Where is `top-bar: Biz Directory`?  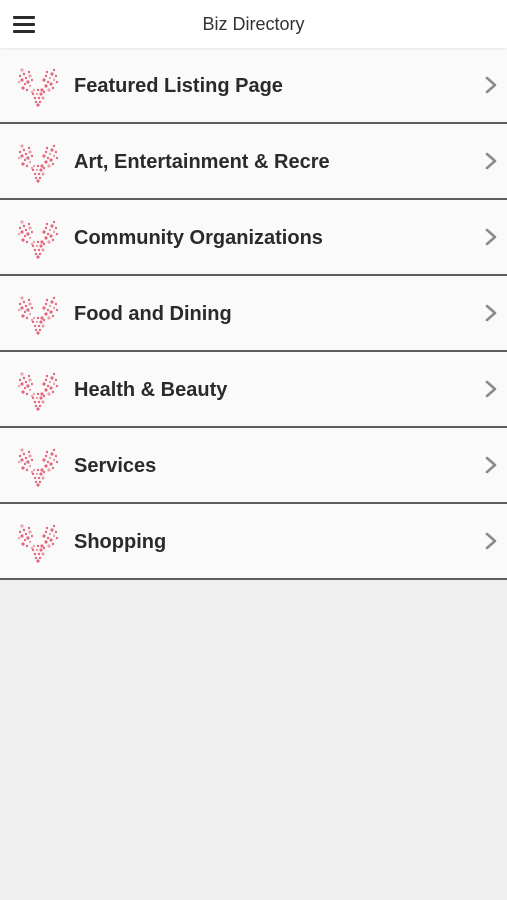 top-bar: Biz Directory is located at coordinates (253, 24).